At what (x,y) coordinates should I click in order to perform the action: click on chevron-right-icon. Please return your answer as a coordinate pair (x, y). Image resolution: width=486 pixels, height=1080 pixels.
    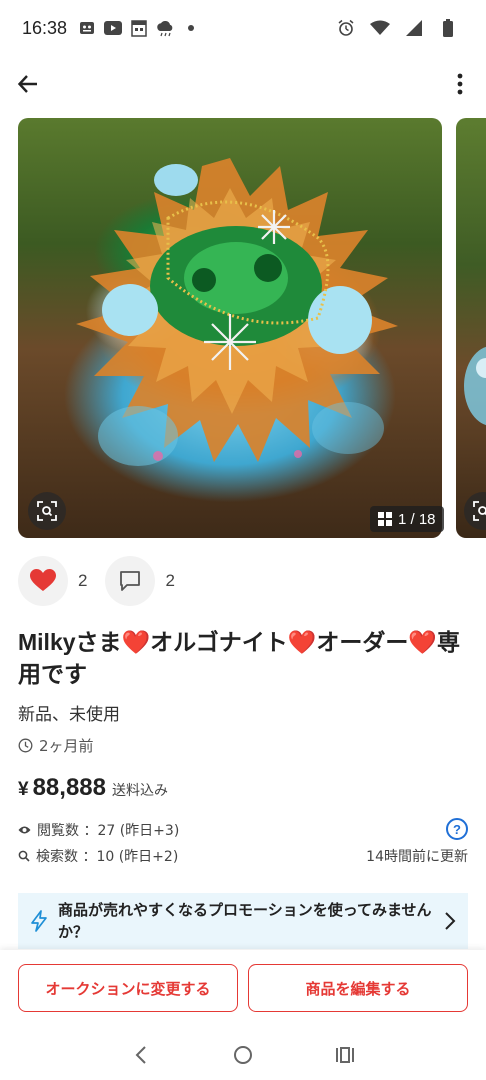
    Looking at the image, I should click on (450, 921).